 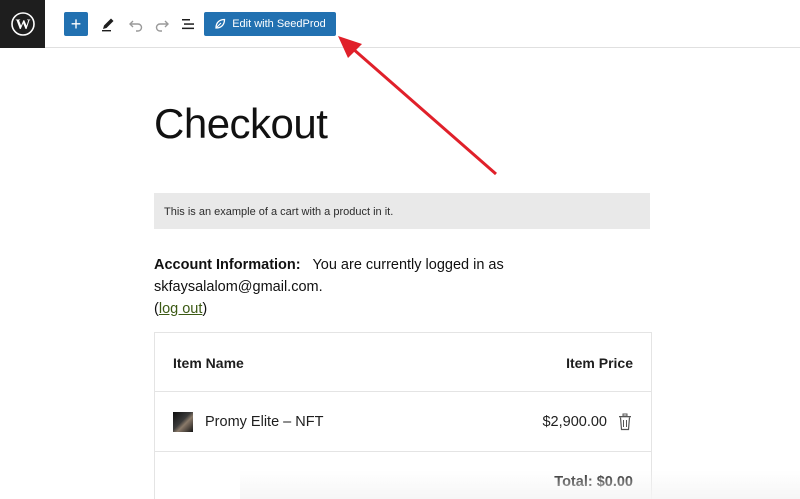 I want to click on seedprod-leaf-icon, so click(x=220, y=23).